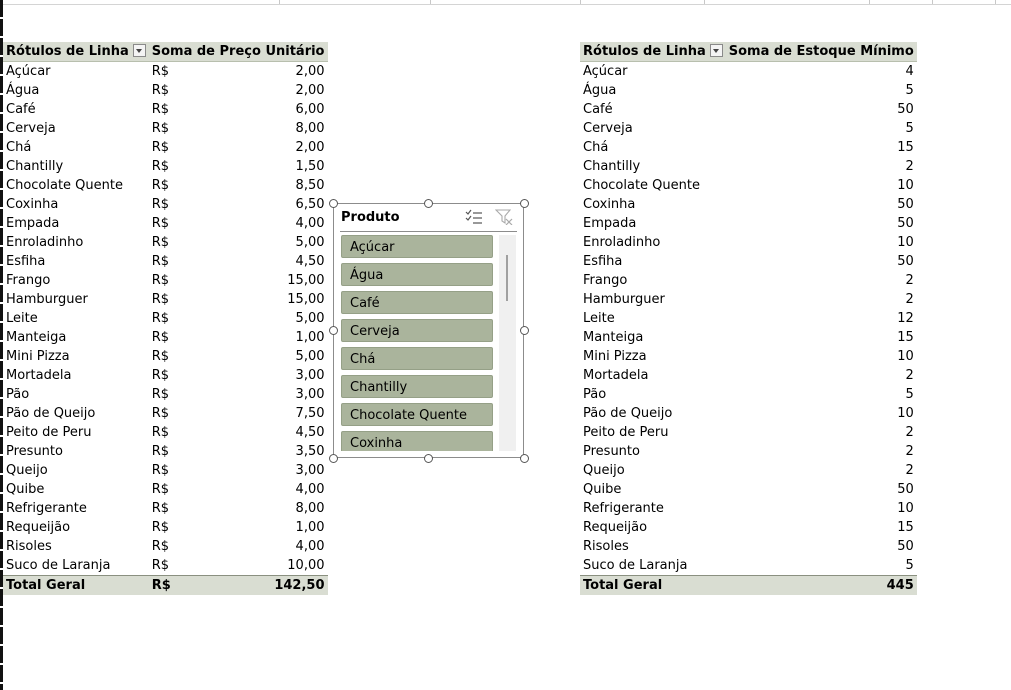 This screenshot has width=1011, height=690. What do you see at coordinates (165, 337) in the screenshot?
I see `pivot-row: Manteiga R$ 1,00` at bounding box center [165, 337].